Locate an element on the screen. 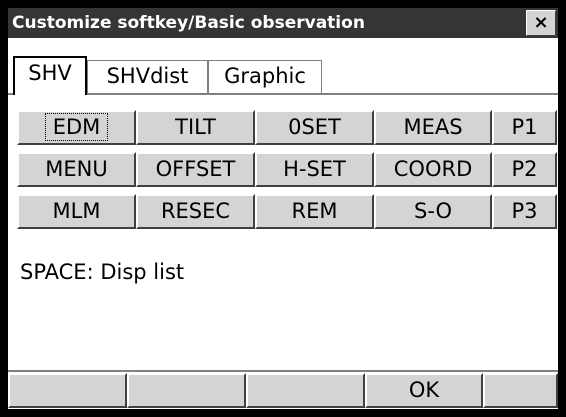  bottom-divider is located at coordinates (283, 371).